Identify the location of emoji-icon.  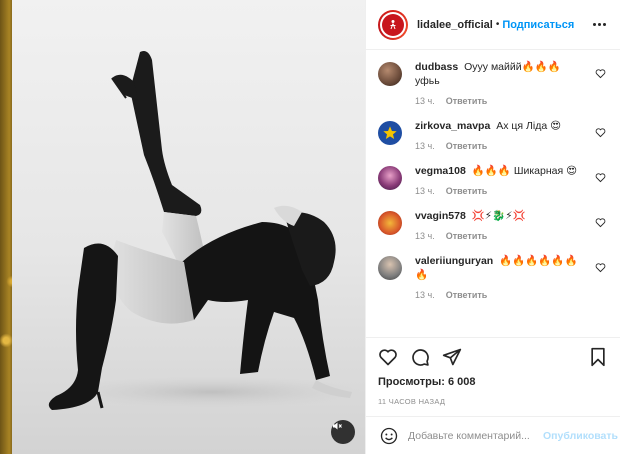
(389, 435).